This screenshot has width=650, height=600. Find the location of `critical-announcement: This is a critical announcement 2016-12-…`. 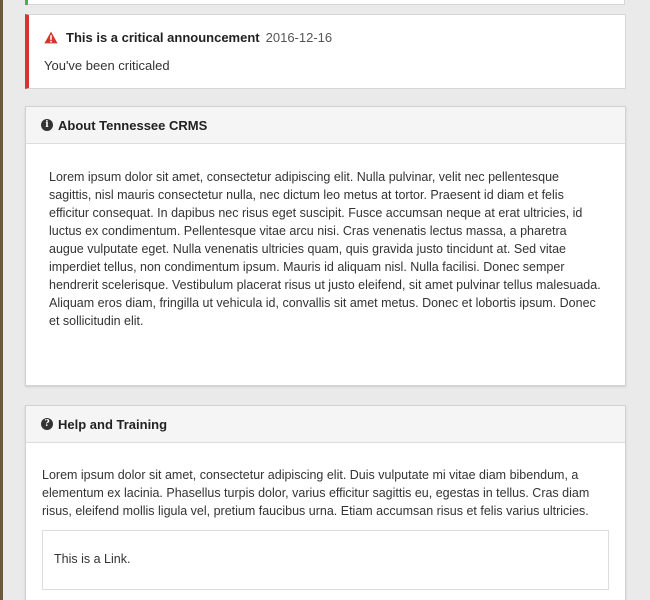

critical-announcement: This is a critical announcement 2016-12-… is located at coordinates (325, 51).